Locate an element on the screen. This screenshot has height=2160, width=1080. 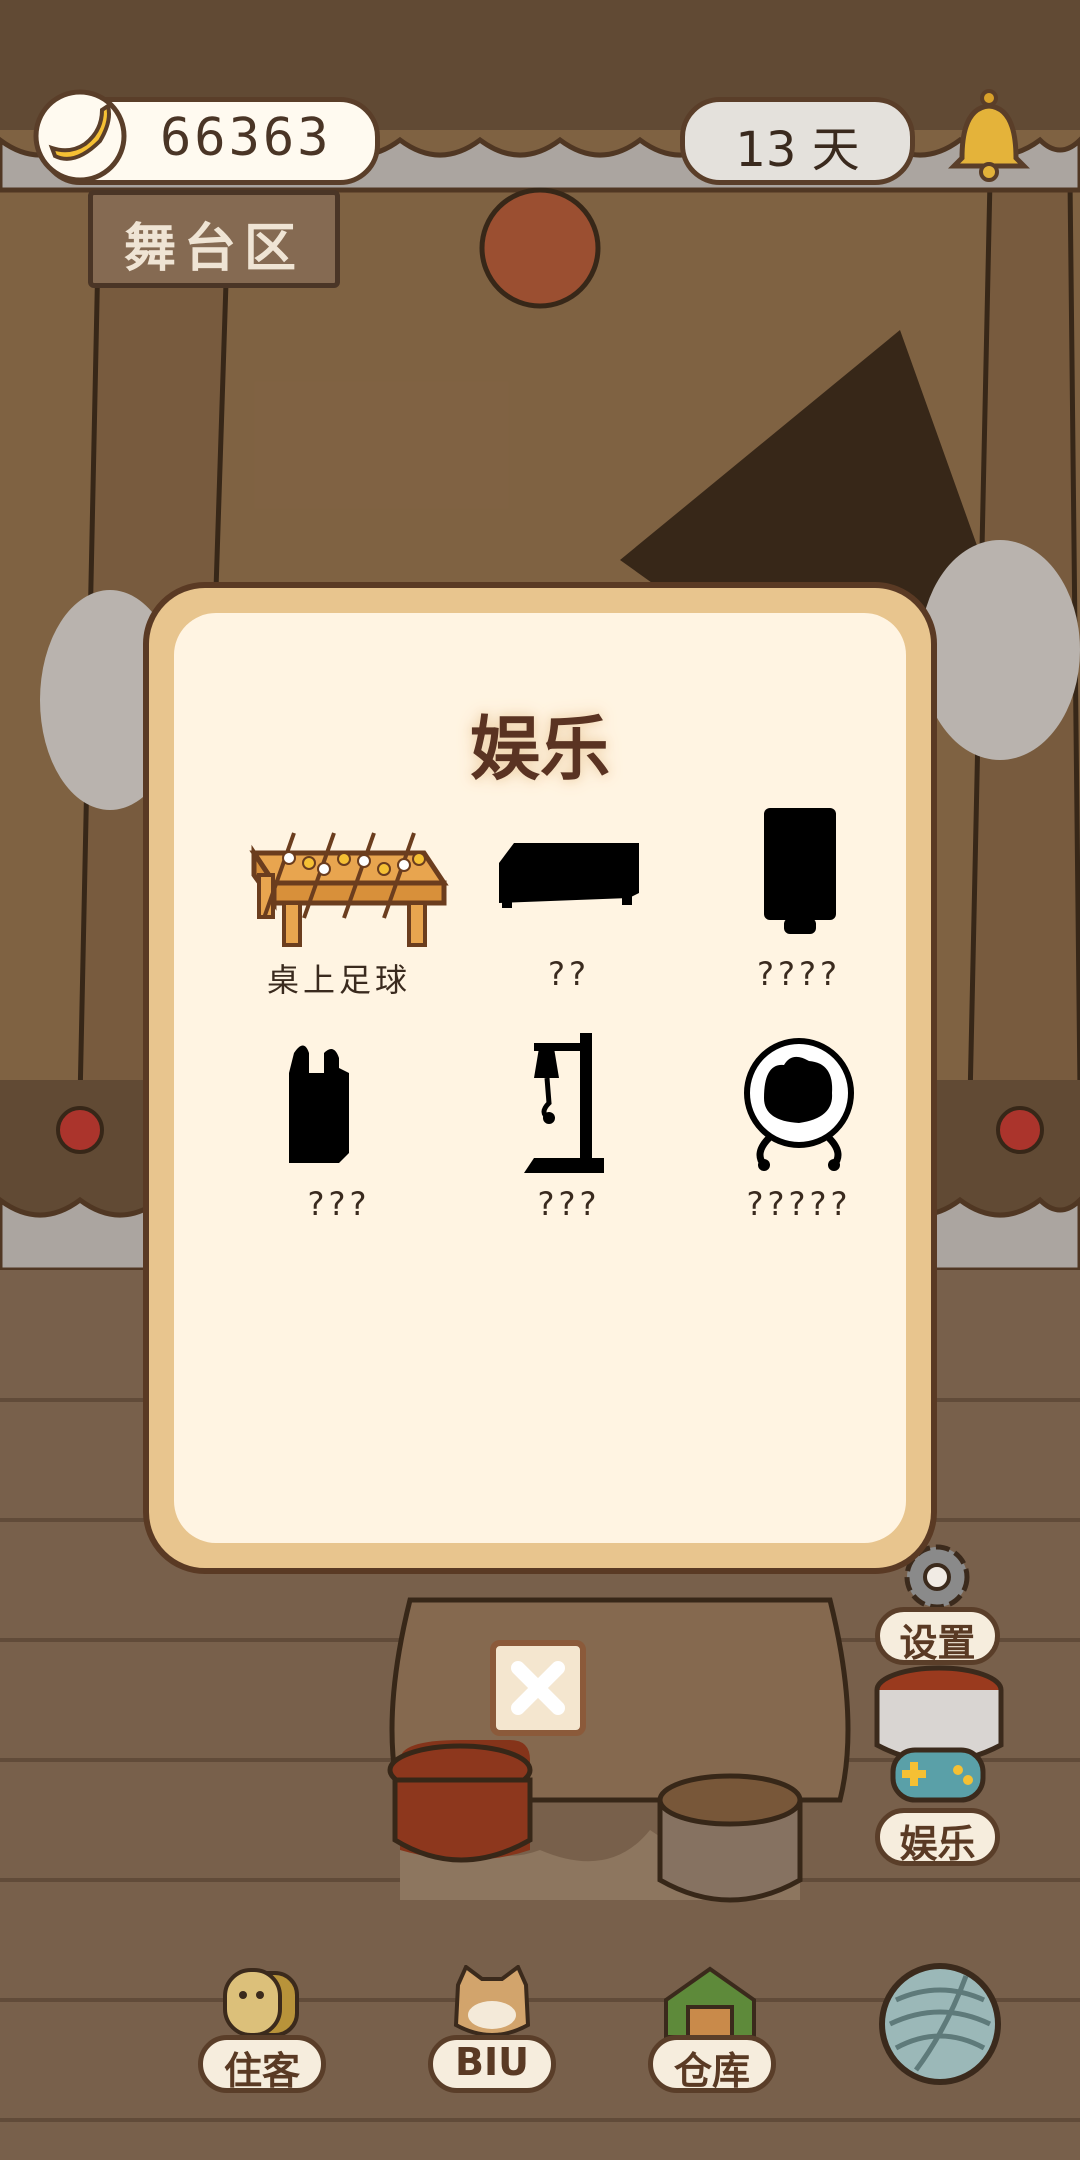
item-label: ???? is located at coordinates (799, 974).